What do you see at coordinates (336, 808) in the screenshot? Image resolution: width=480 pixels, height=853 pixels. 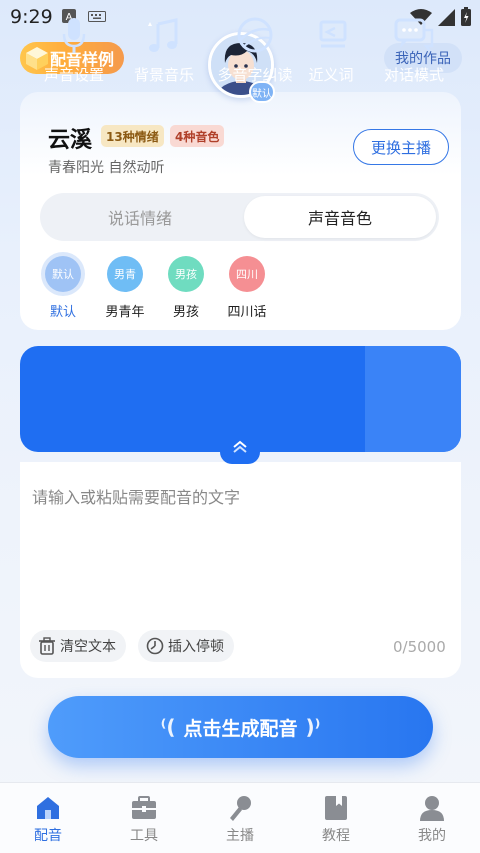 I see `book-icon` at bounding box center [336, 808].